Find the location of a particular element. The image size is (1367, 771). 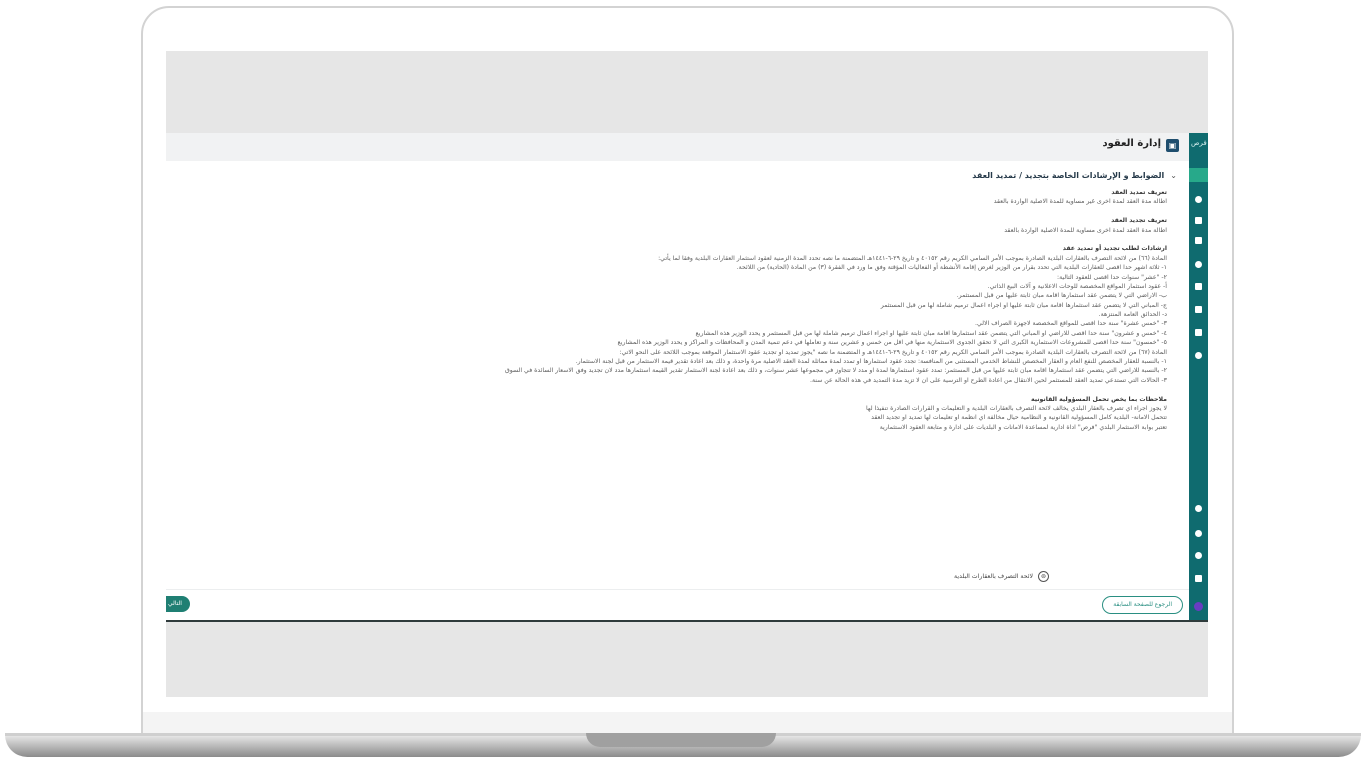

rail-avatar is located at coordinates (1198, 606).